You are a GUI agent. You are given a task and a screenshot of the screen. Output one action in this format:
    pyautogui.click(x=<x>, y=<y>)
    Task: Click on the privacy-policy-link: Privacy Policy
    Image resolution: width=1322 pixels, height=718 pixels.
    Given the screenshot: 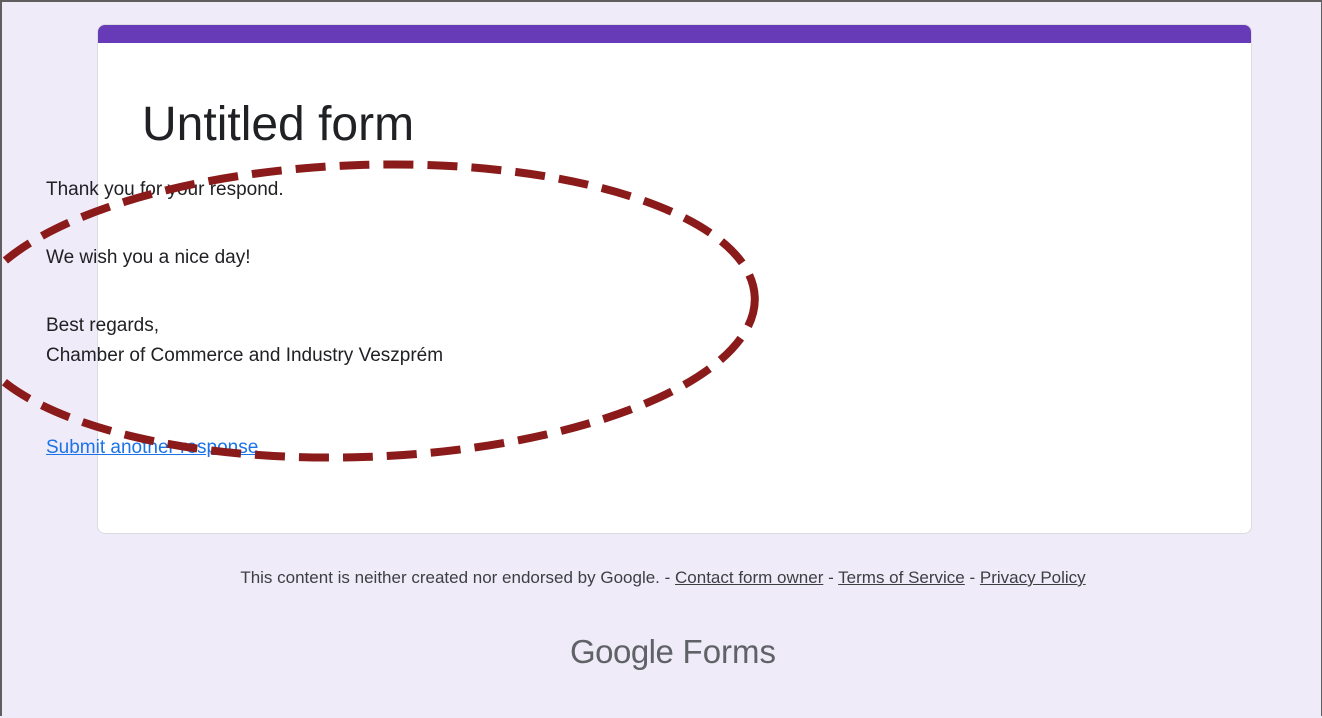 What is the action you would take?
    pyautogui.click(x=1033, y=577)
    